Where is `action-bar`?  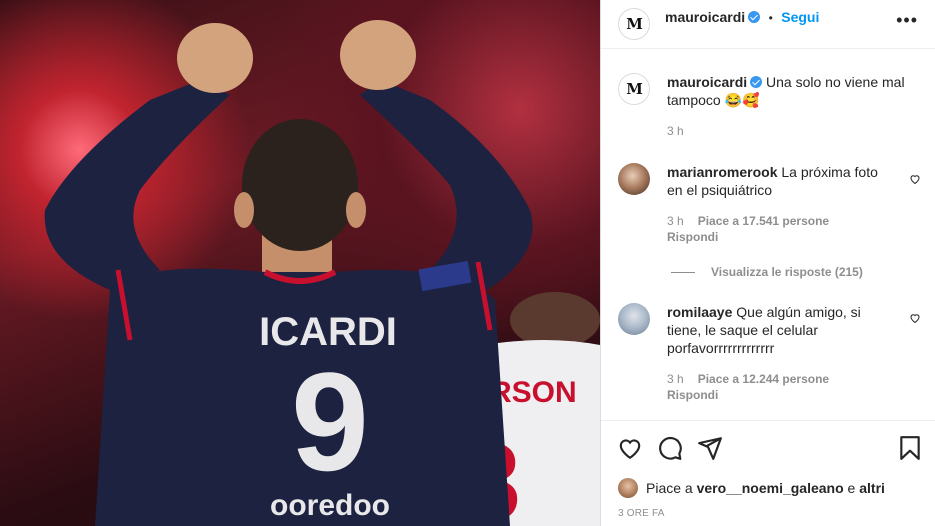
action-bar is located at coordinates (768, 450).